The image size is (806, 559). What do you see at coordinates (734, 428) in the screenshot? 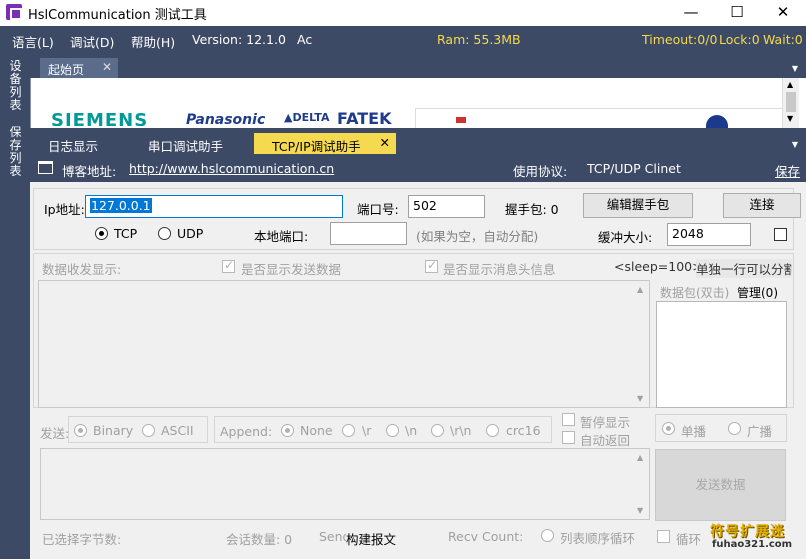
I see `broadcast-radio` at bounding box center [734, 428].